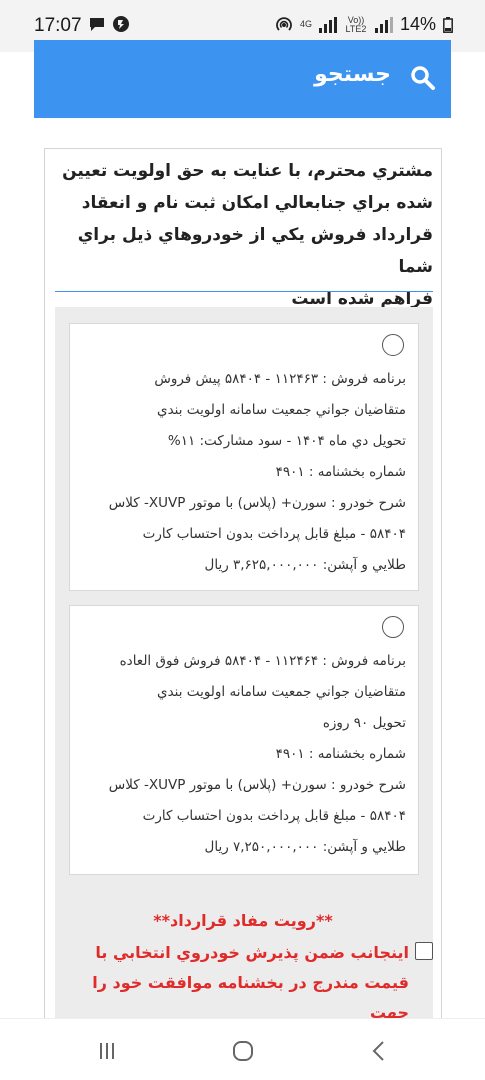 The height and width of the screenshot is (1080, 485). What do you see at coordinates (247, 171) in the screenshot?
I see `intro-line: مشتري محترم، با عنايت به حق اولويت تعيين` at bounding box center [247, 171].